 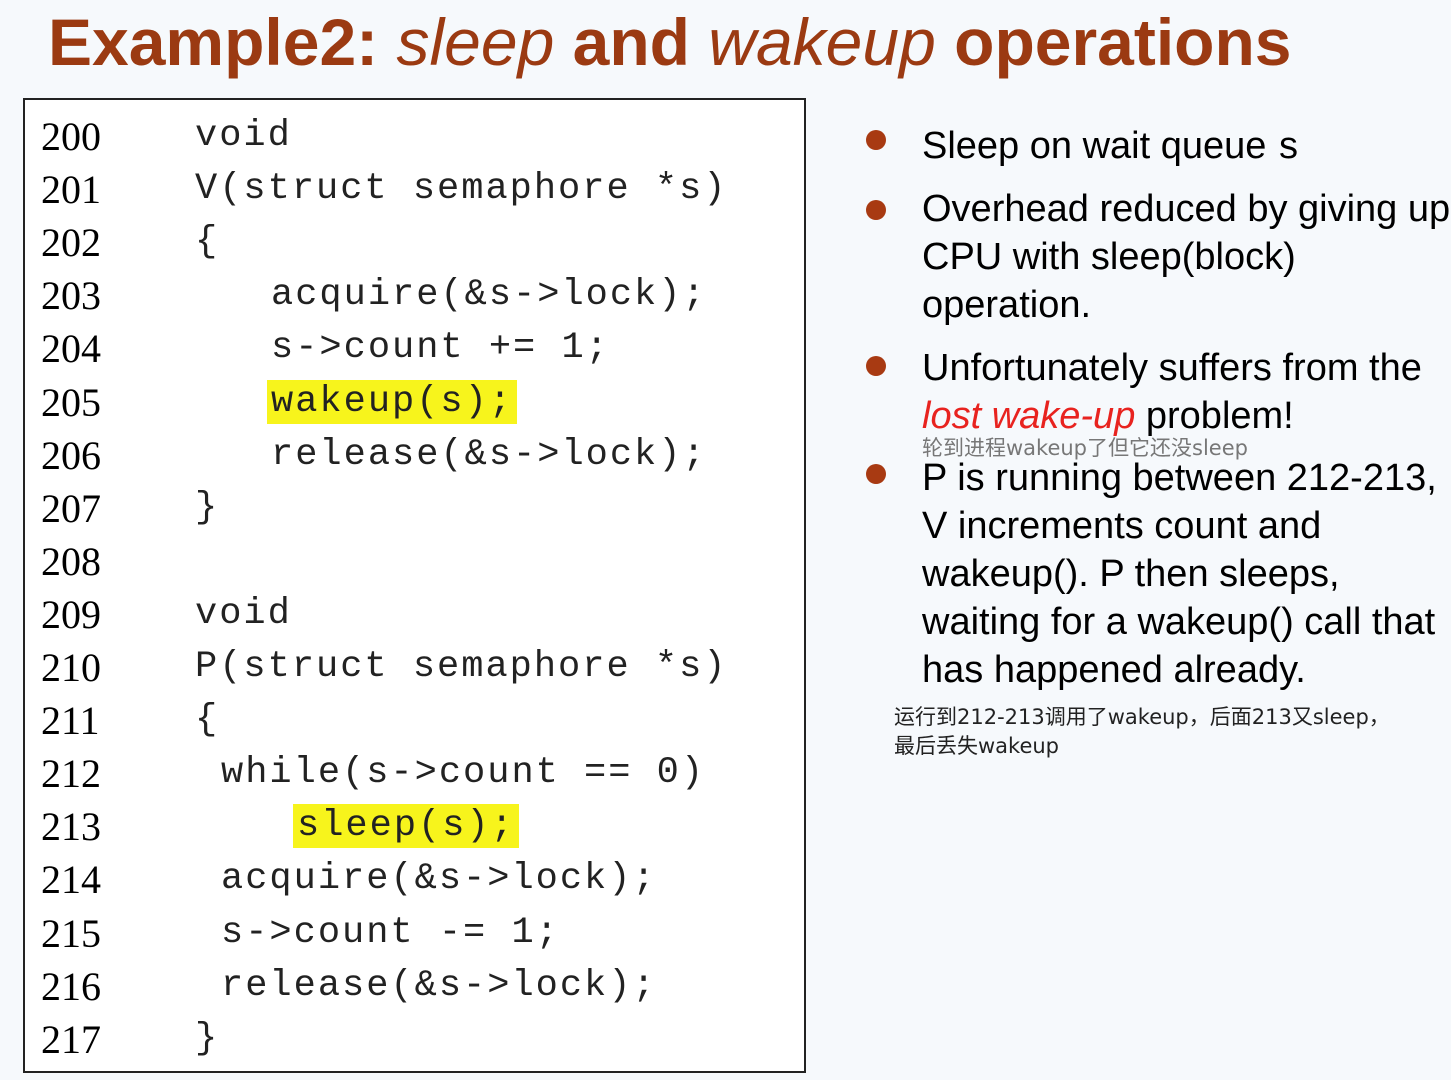 What do you see at coordinates (414, 508) in the screenshot?
I see `code-line: 207}` at bounding box center [414, 508].